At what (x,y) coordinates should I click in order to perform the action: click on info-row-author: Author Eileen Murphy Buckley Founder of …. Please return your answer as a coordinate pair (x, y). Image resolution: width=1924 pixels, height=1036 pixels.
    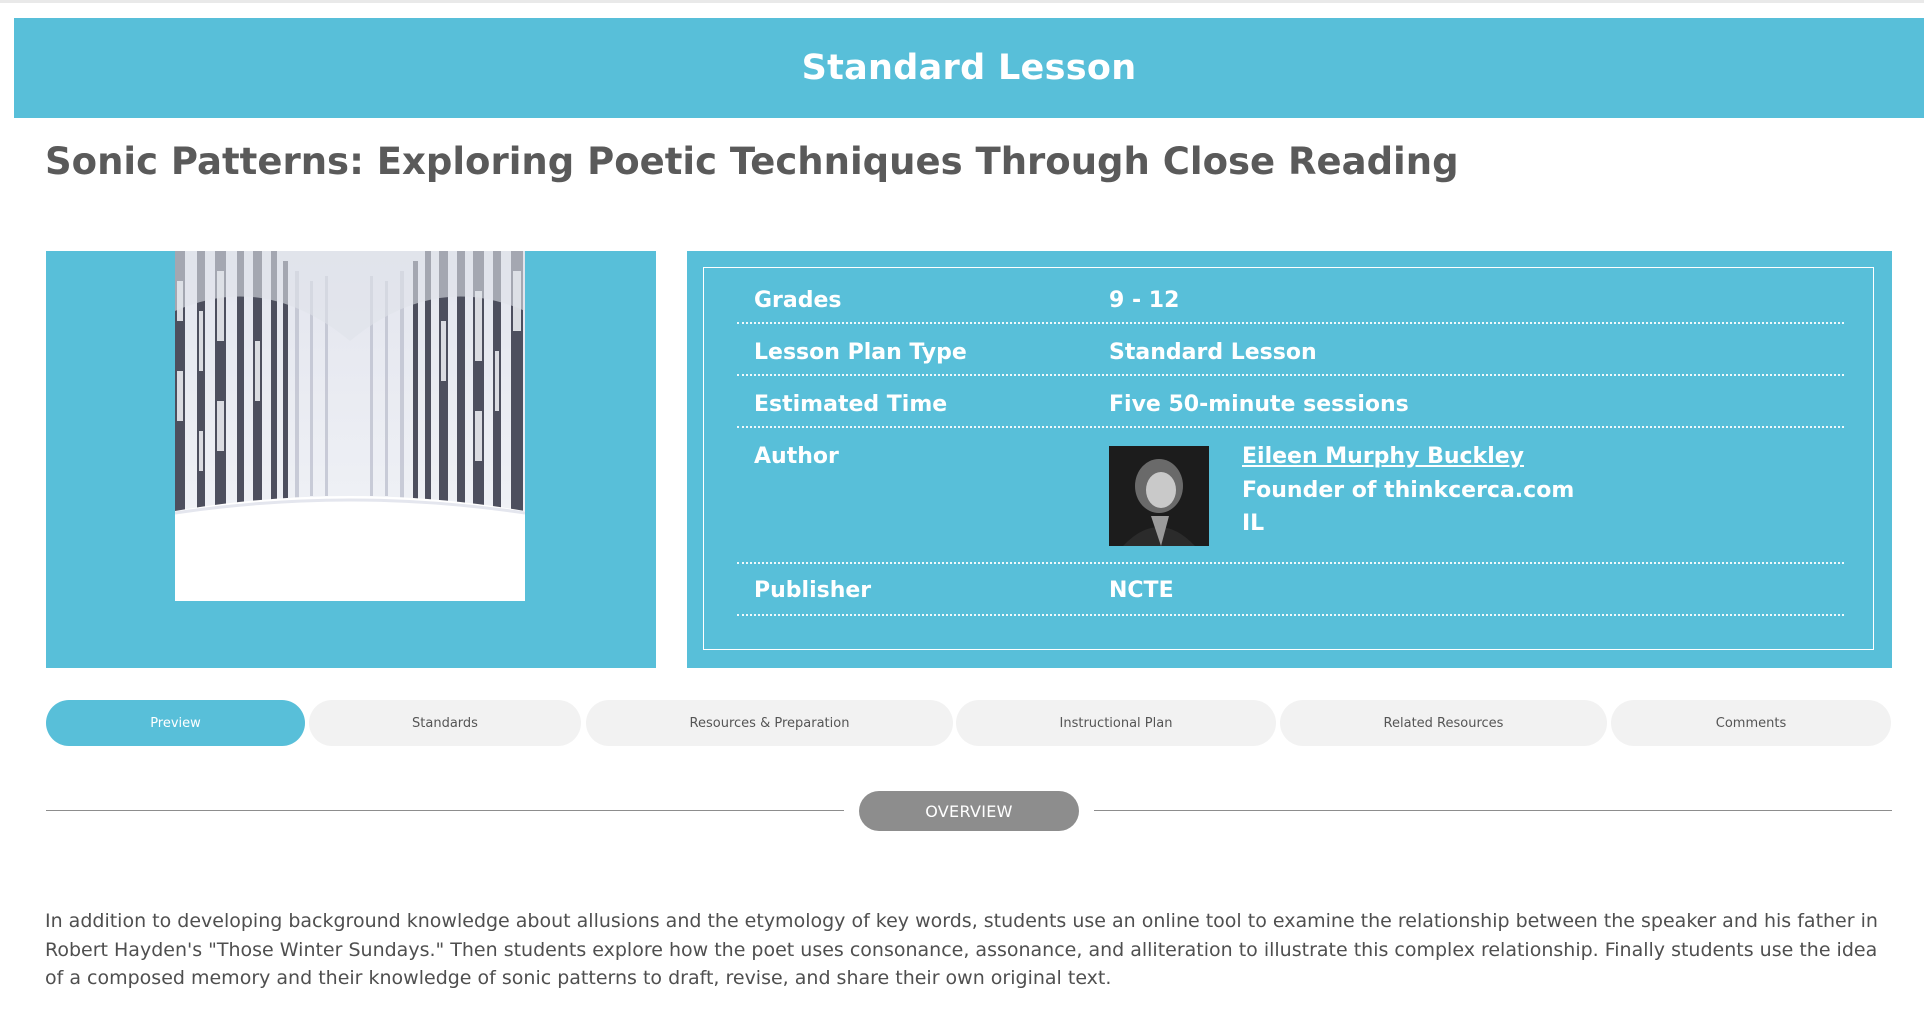
    Looking at the image, I should click on (1290, 499).